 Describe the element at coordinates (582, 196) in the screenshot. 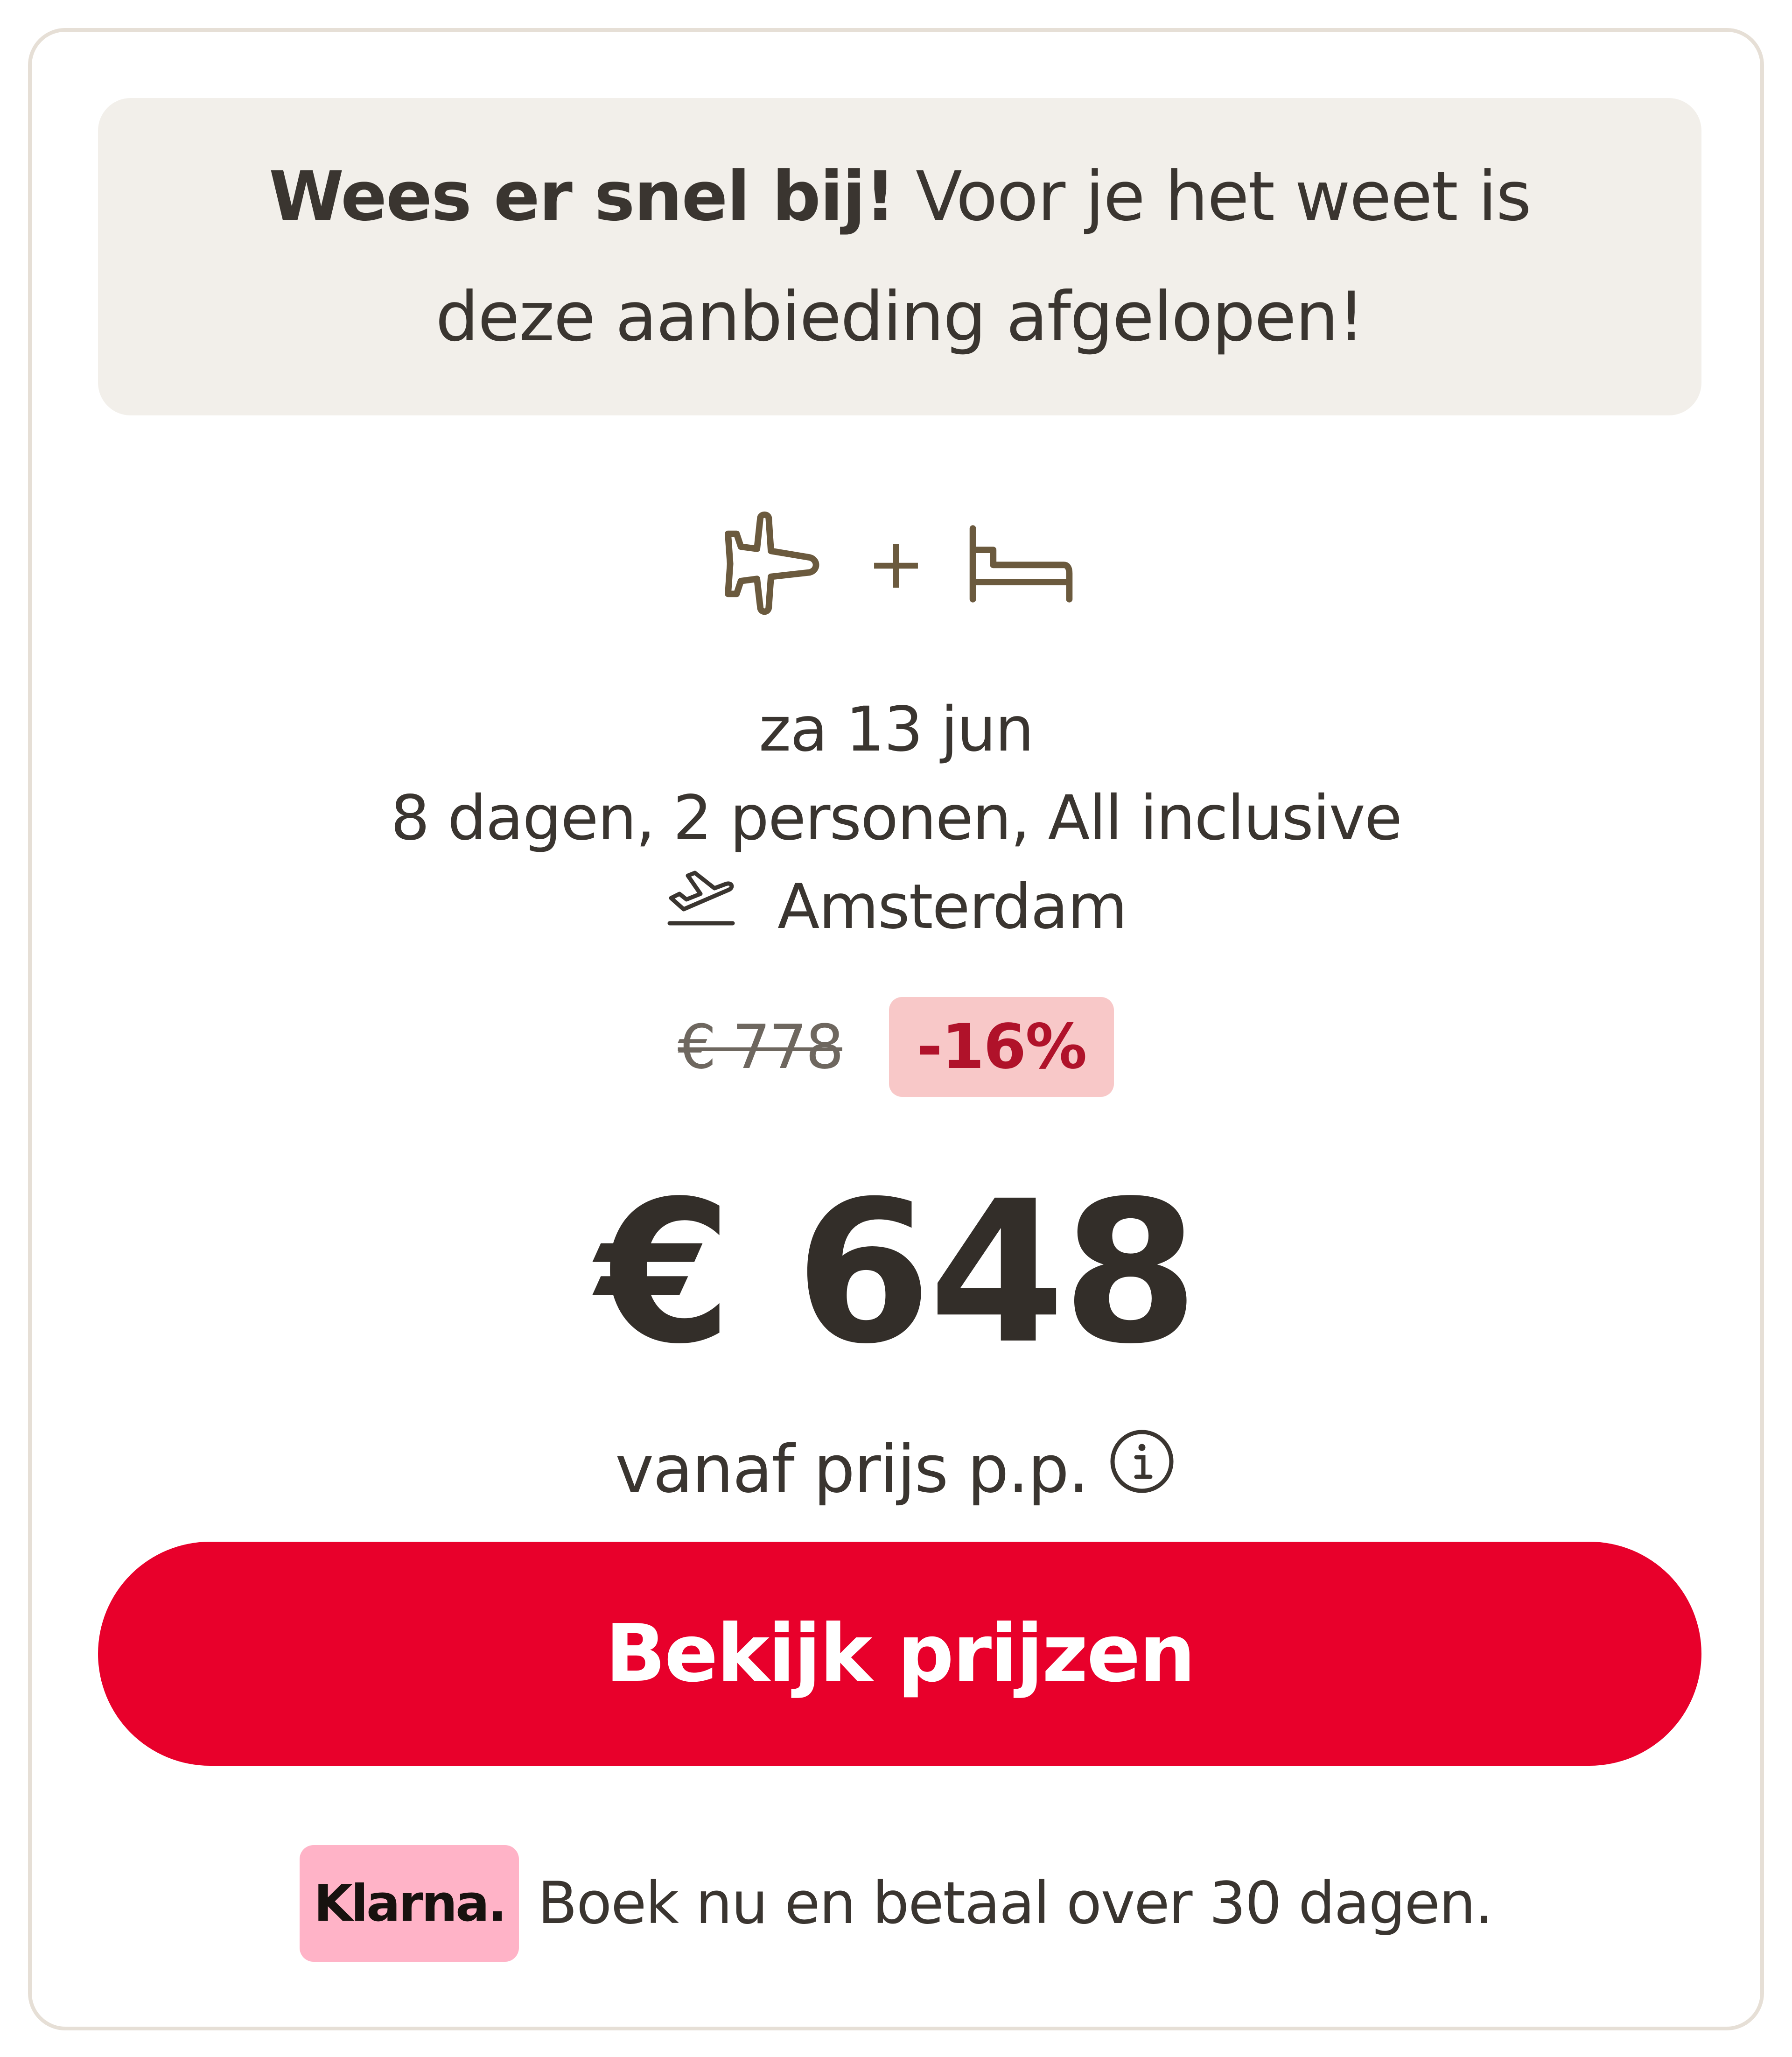

I see `urgency-bold-text: Wees er snel bij!` at that location.